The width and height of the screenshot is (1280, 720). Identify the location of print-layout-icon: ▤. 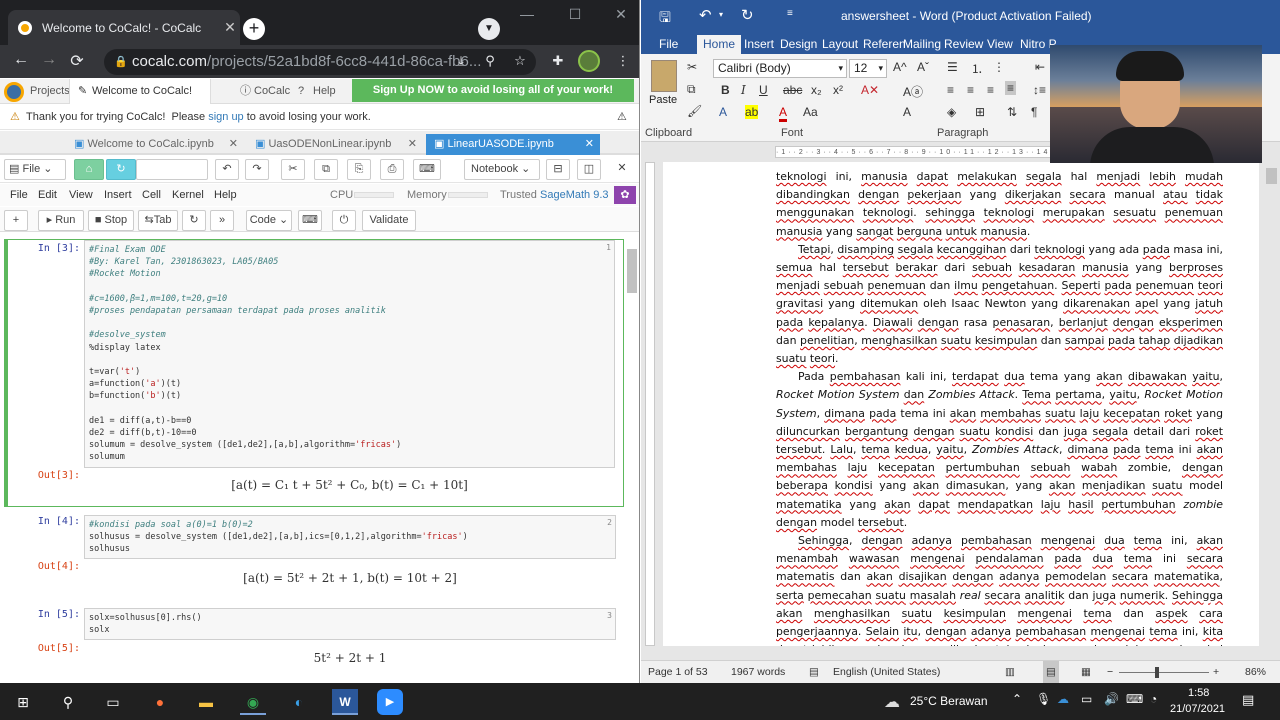
(1051, 672).